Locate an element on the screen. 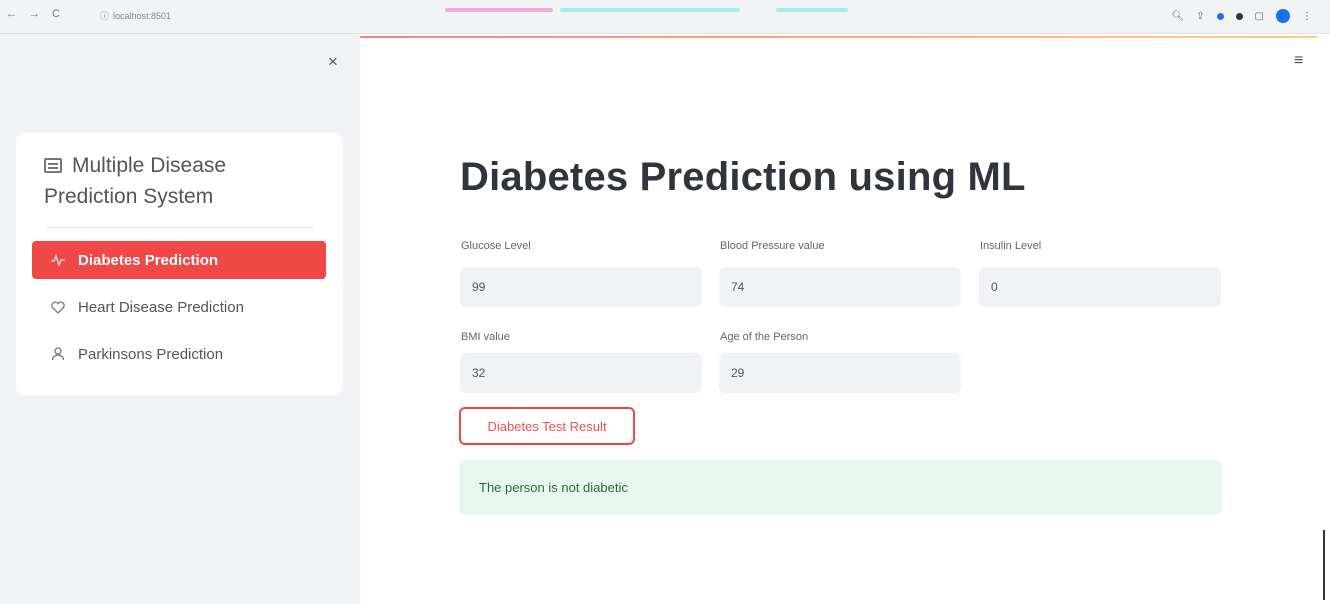  zoom-icon: 🔍︎ is located at coordinates (1177, 16).